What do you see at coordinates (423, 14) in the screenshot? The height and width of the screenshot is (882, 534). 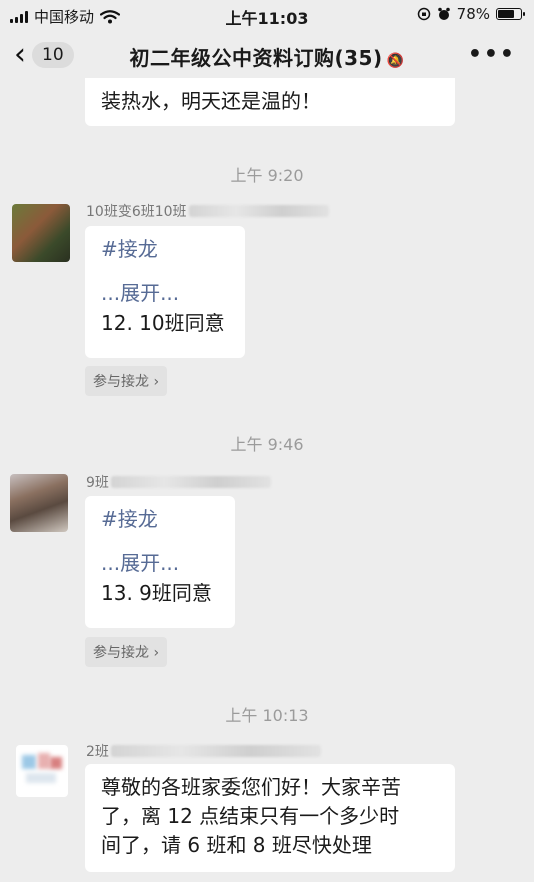 I see `orientation-lock-icon` at bounding box center [423, 14].